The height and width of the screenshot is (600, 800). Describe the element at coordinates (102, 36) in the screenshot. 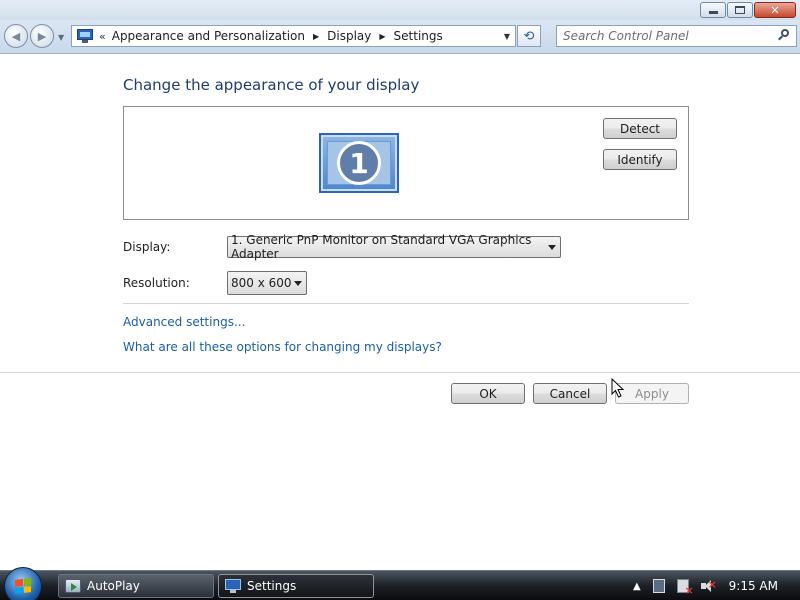

I see `breadcrumb-overflow: «` at that location.